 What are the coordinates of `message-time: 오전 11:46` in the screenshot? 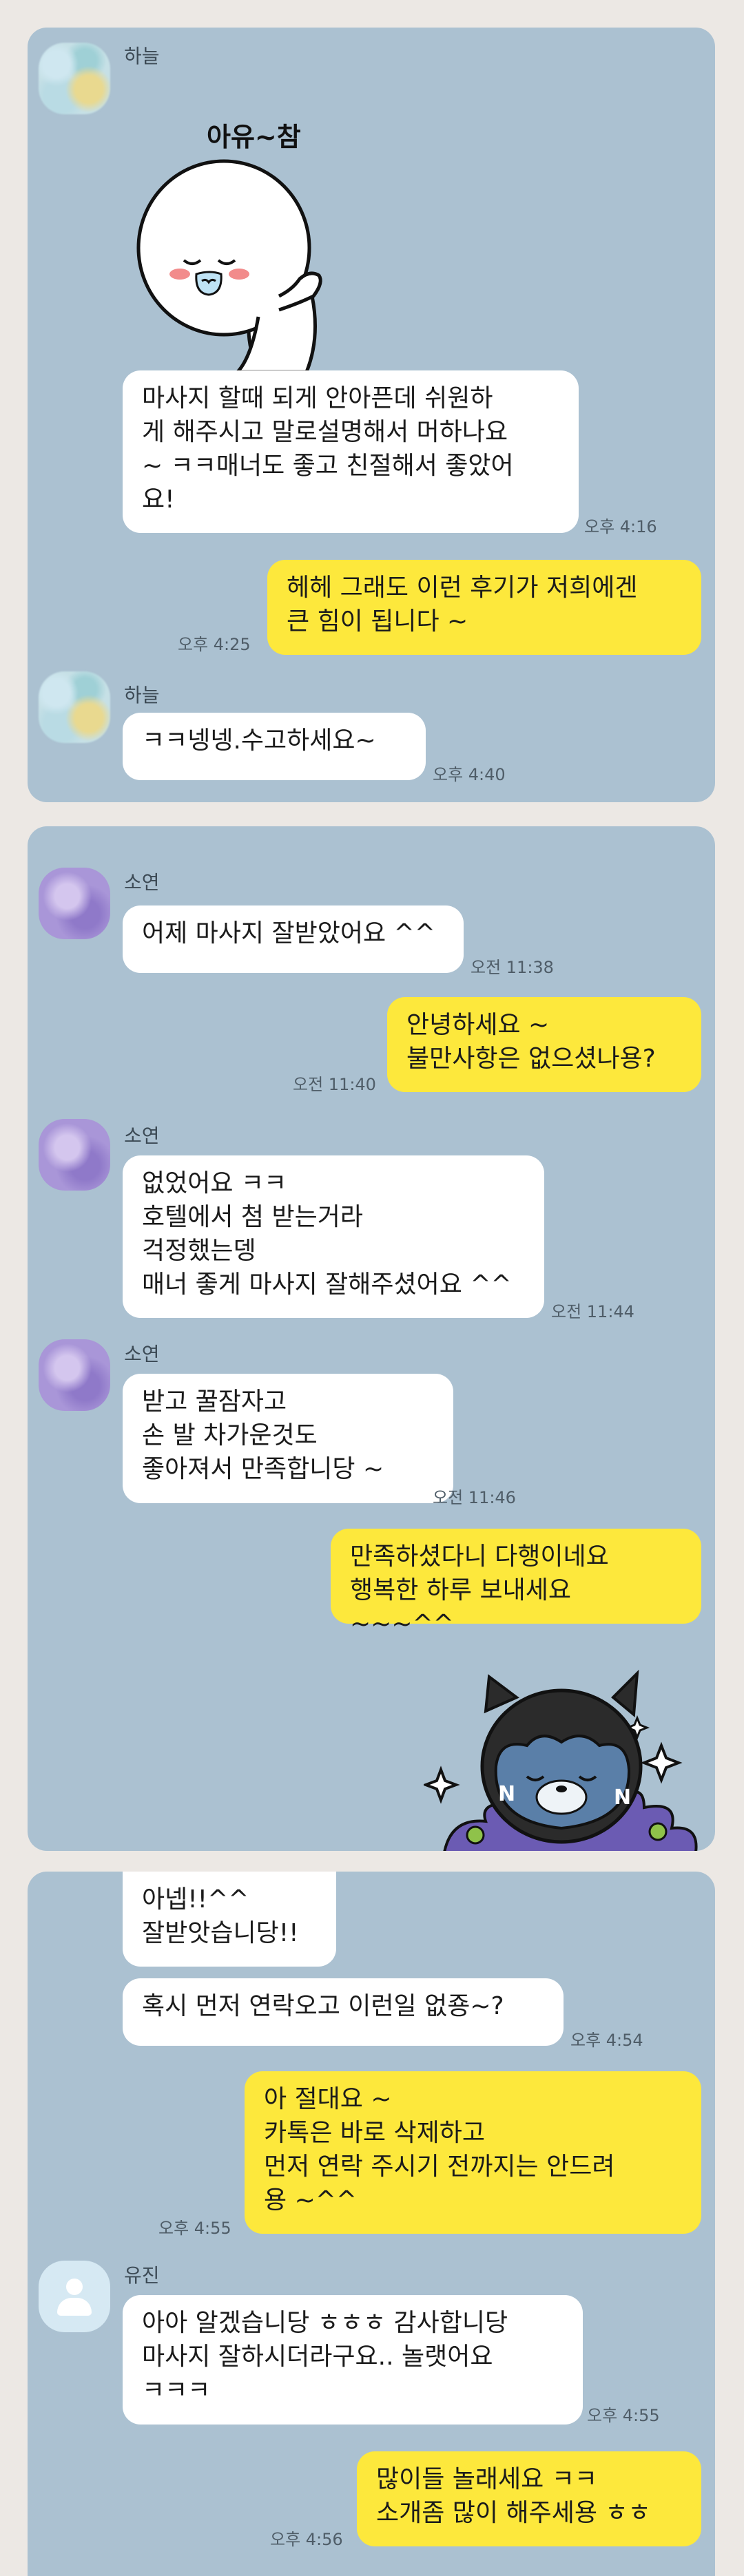 It's located at (475, 1497).